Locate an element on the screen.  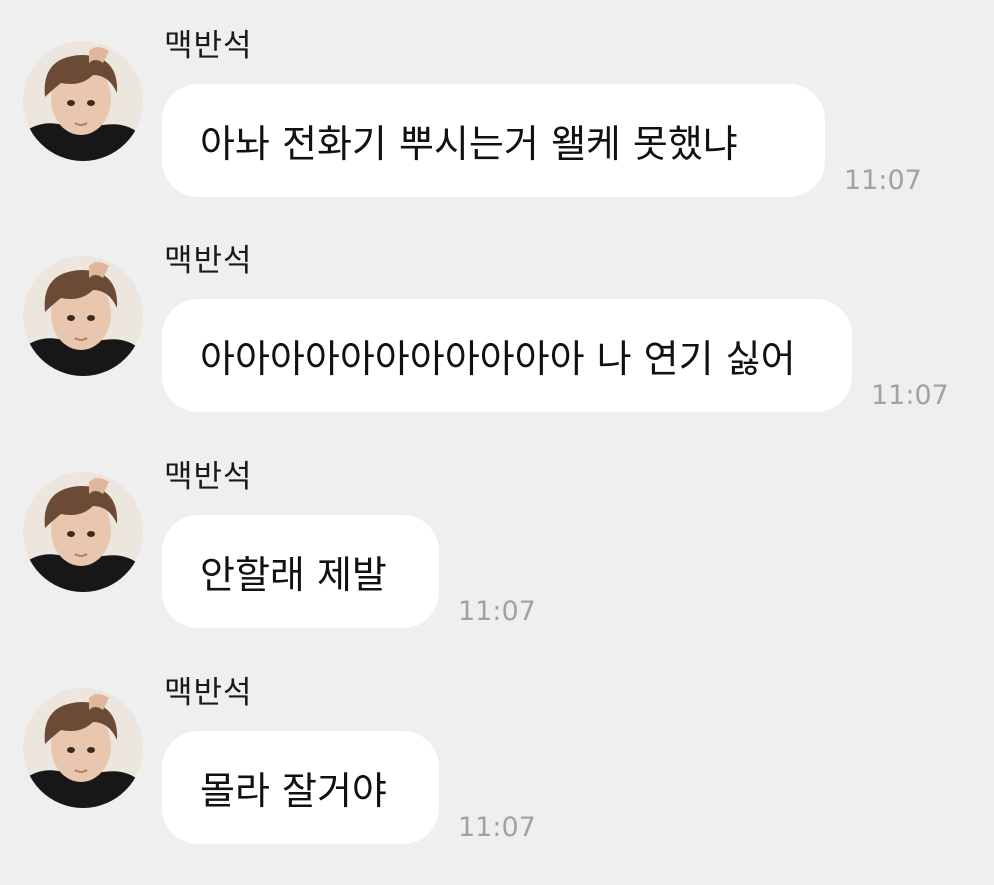
message-bubble: 아아아아아아아아아아아 나 연기 싫어 is located at coordinates (507, 355).